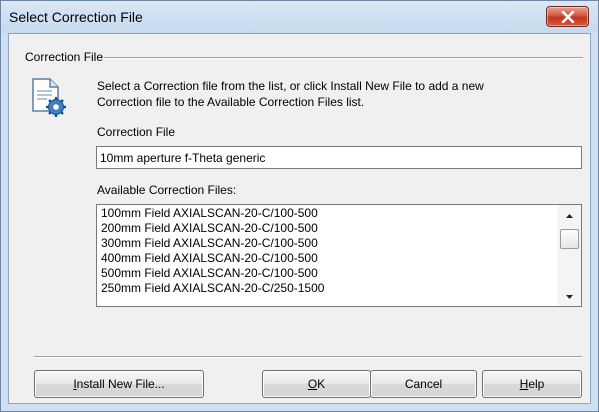 The width and height of the screenshot is (599, 412). What do you see at coordinates (76, 17) in the screenshot?
I see `window-title: Select Correction File` at bounding box center [76, 17].